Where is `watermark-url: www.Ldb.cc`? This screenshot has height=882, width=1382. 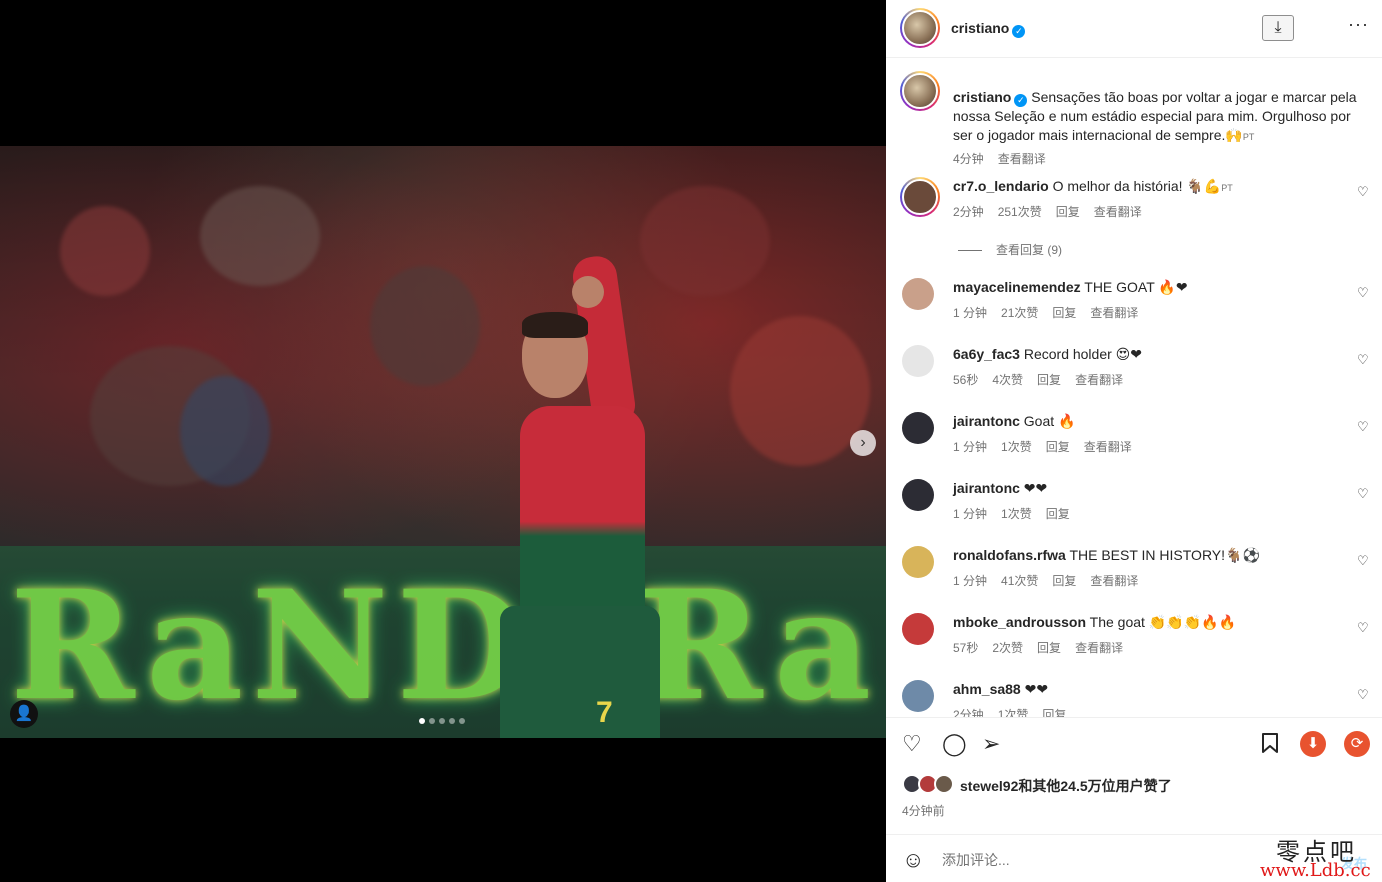 watermark-url: www.Ldb.cc is located at coordinates (1315, 870).